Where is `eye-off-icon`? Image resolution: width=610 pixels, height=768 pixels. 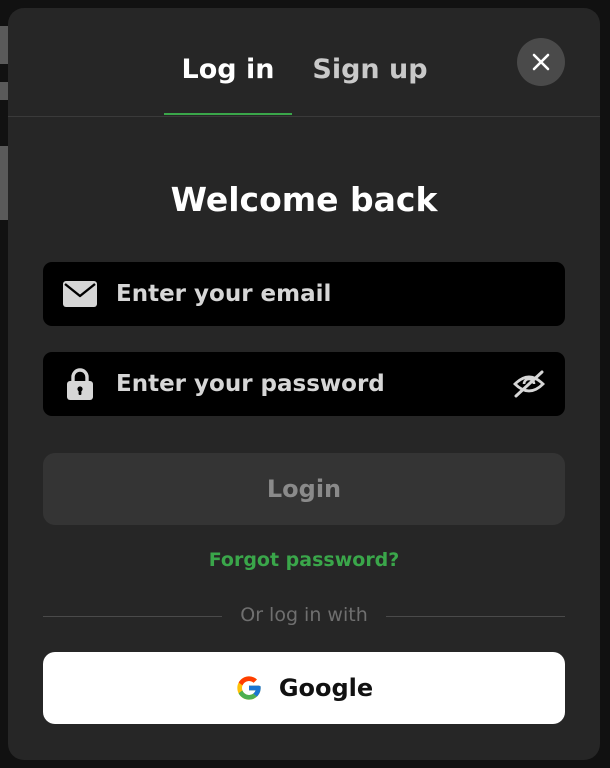
eye-off-icon is located at coordinates (529, 384).